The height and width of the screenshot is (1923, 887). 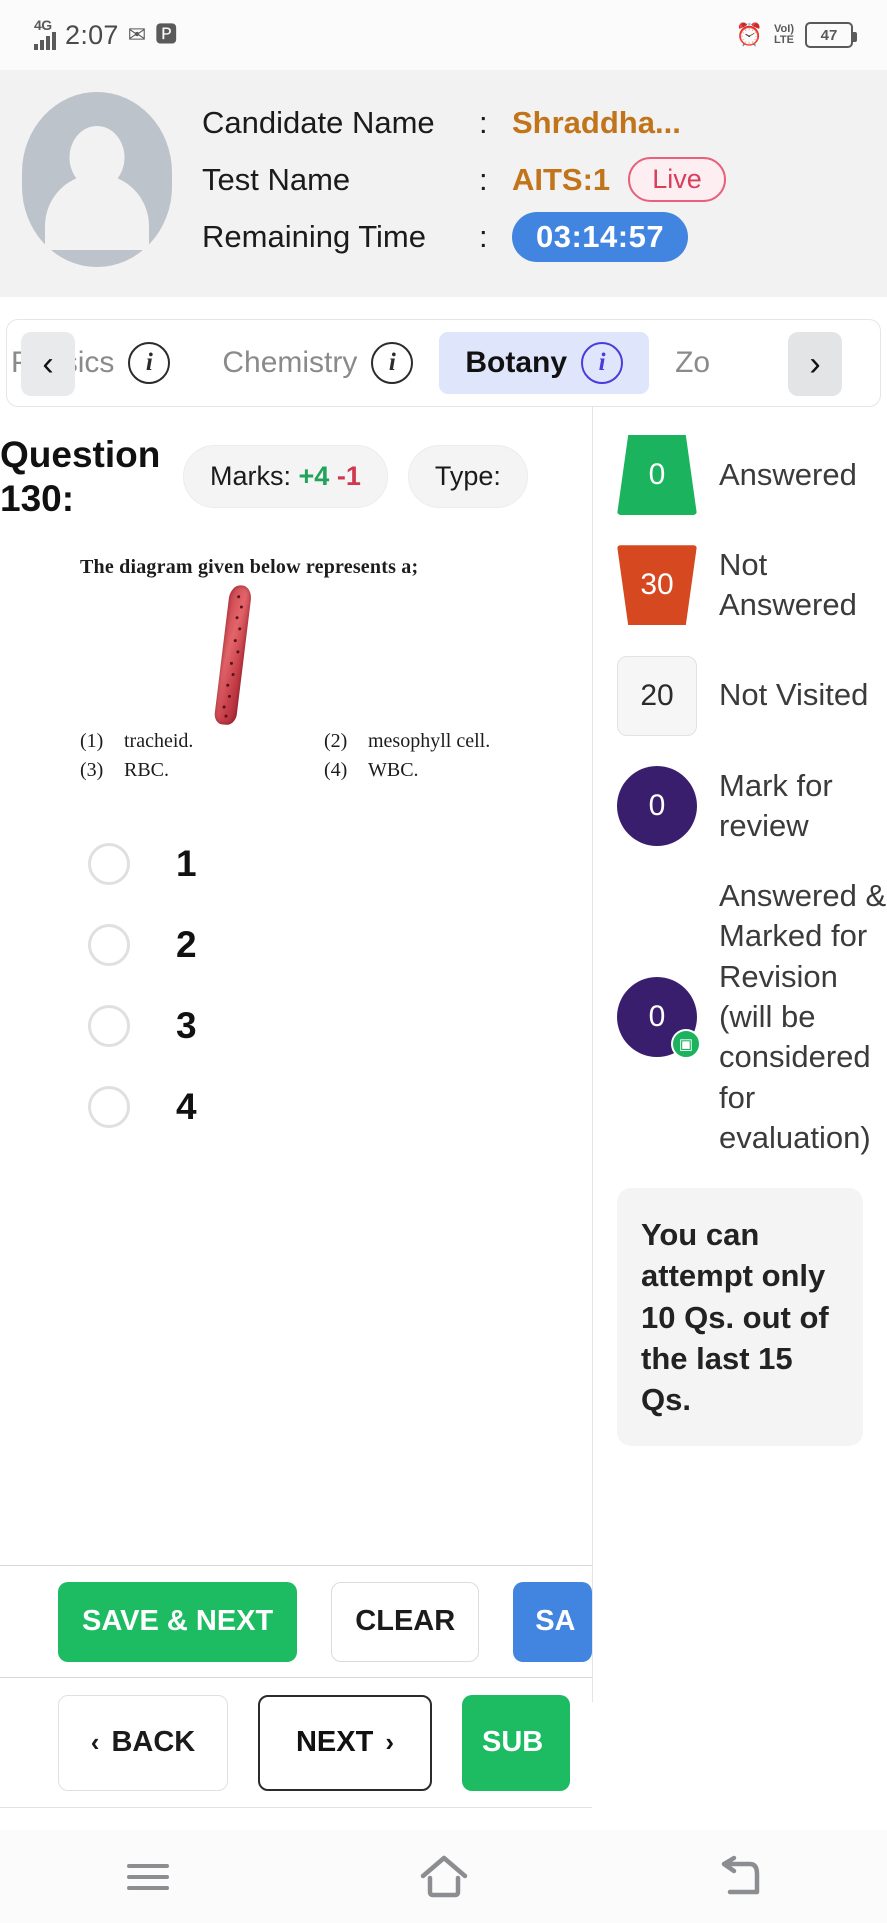 I want to click on network-type-label: 4G, so click(x=43, y=24).